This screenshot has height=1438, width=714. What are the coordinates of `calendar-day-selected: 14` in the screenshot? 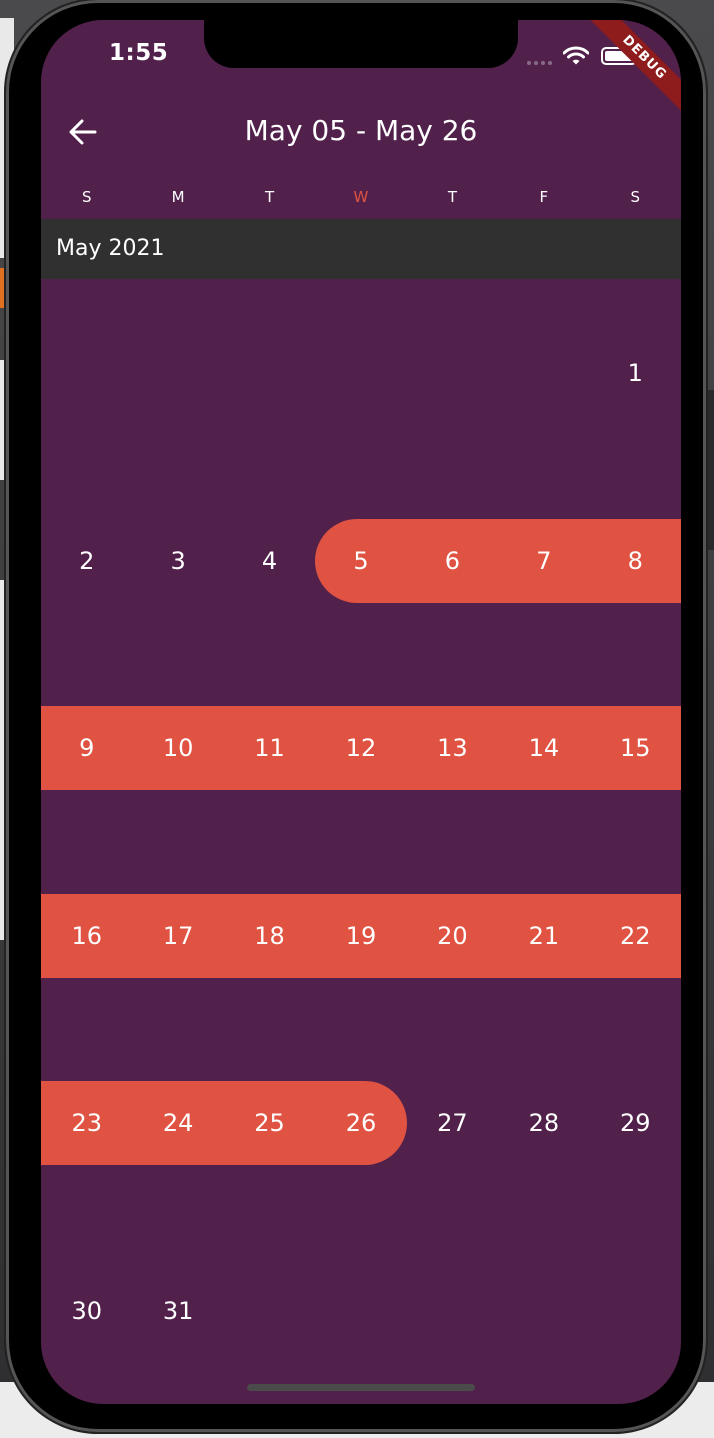 It's located at (543, 748).